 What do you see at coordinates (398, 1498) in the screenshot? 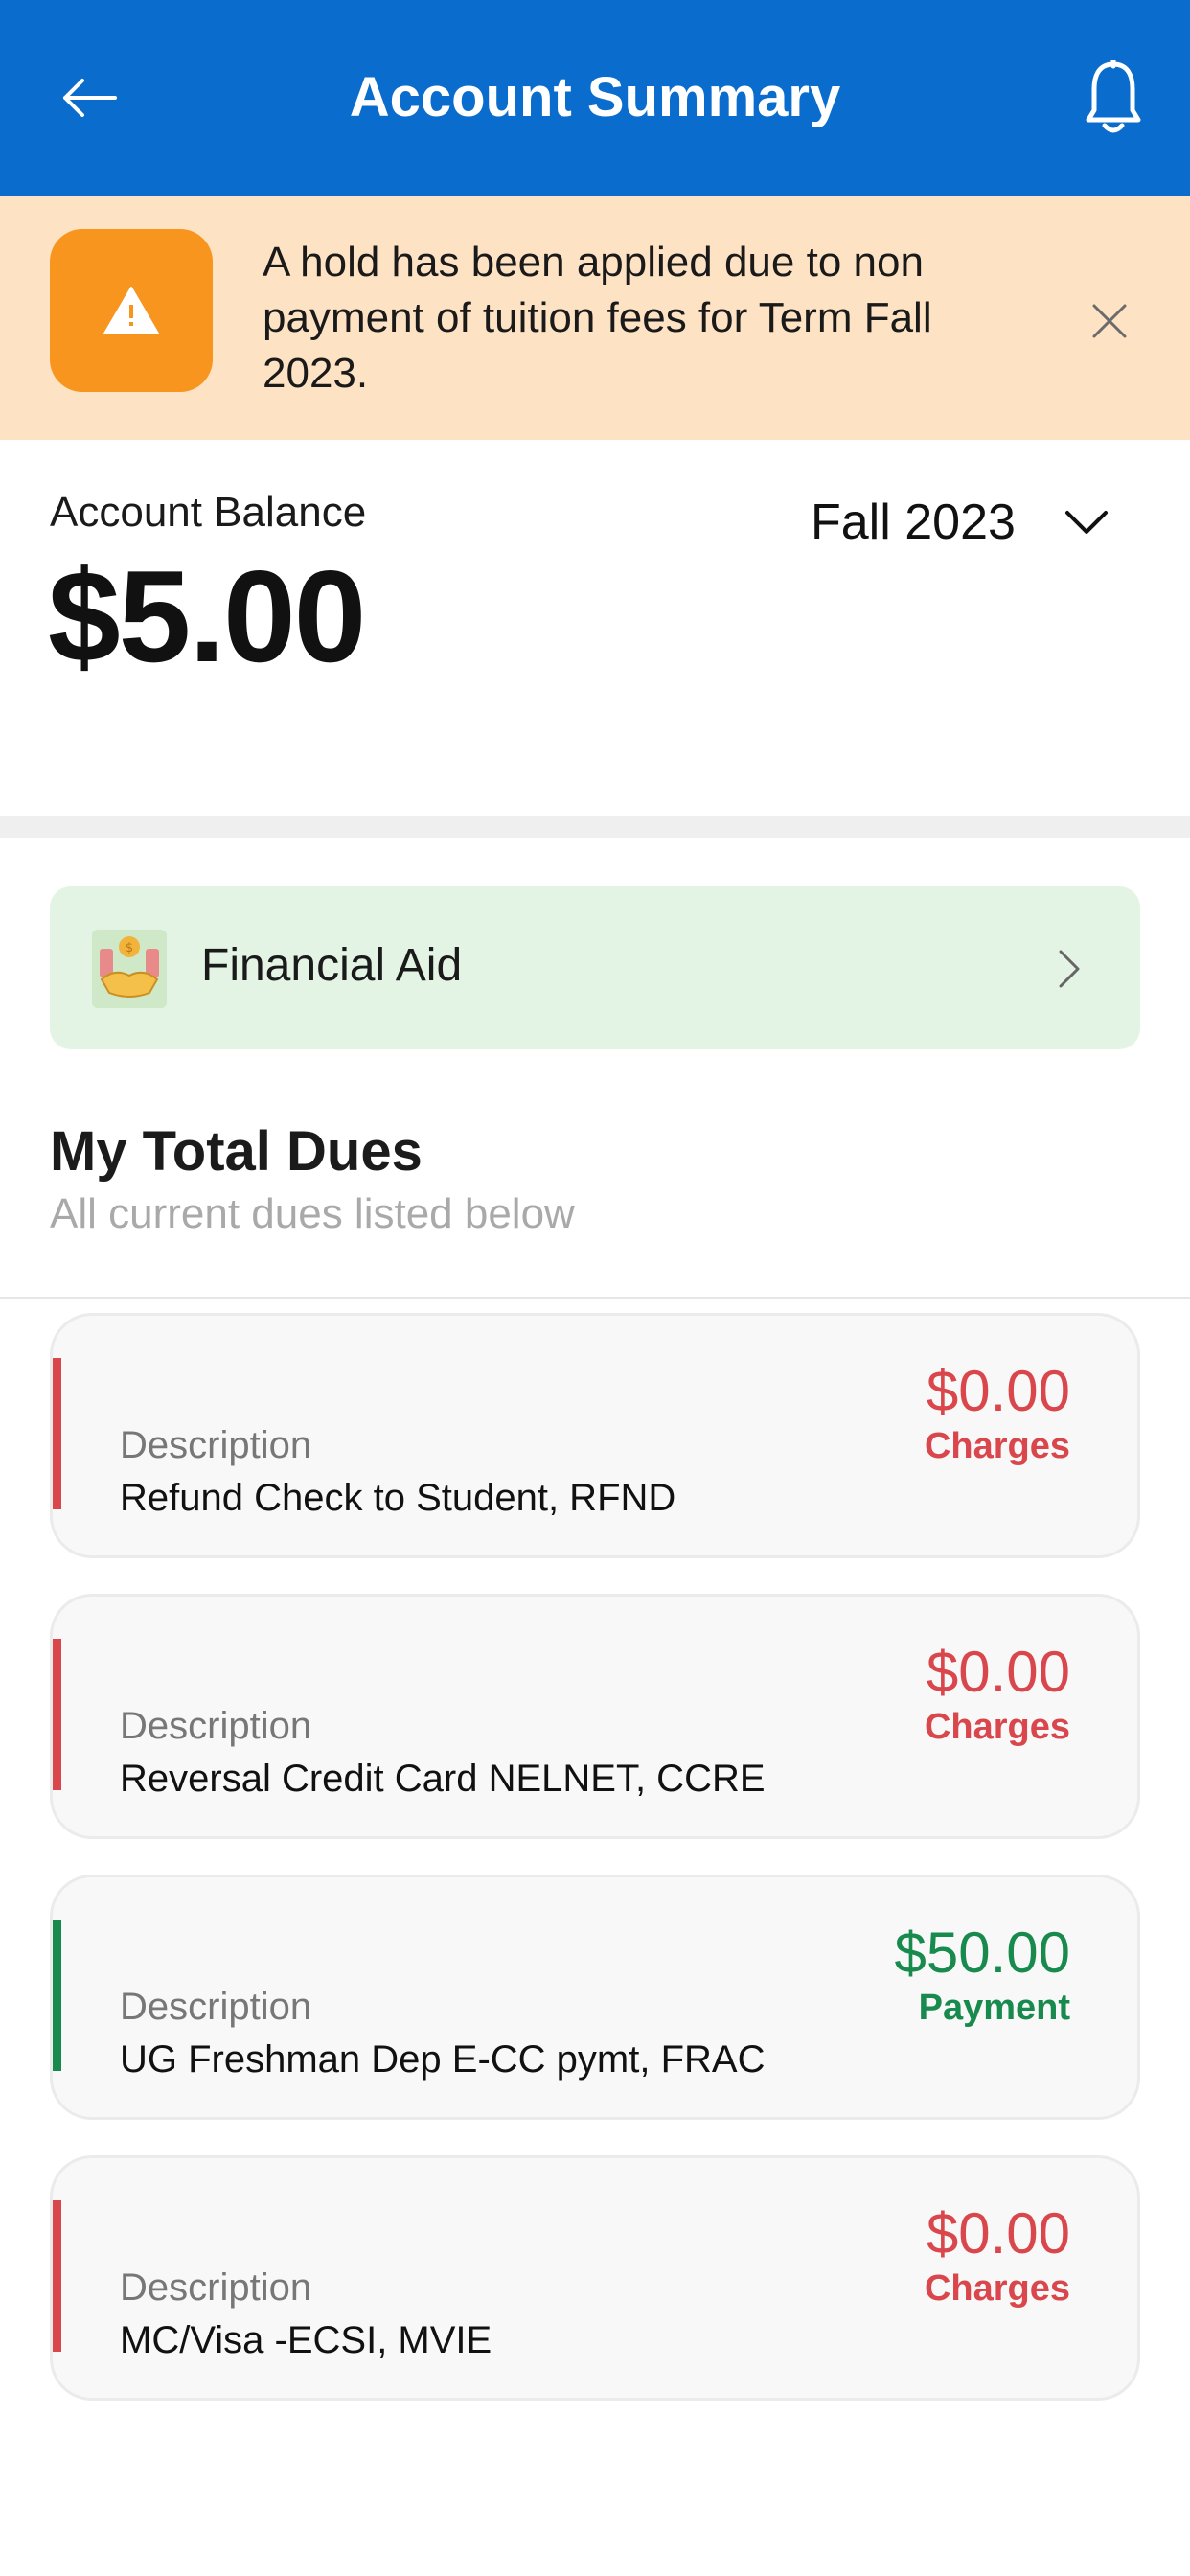
I see `due-description: Refund Check to Student, RFND` at bounding box center [398, 1498].